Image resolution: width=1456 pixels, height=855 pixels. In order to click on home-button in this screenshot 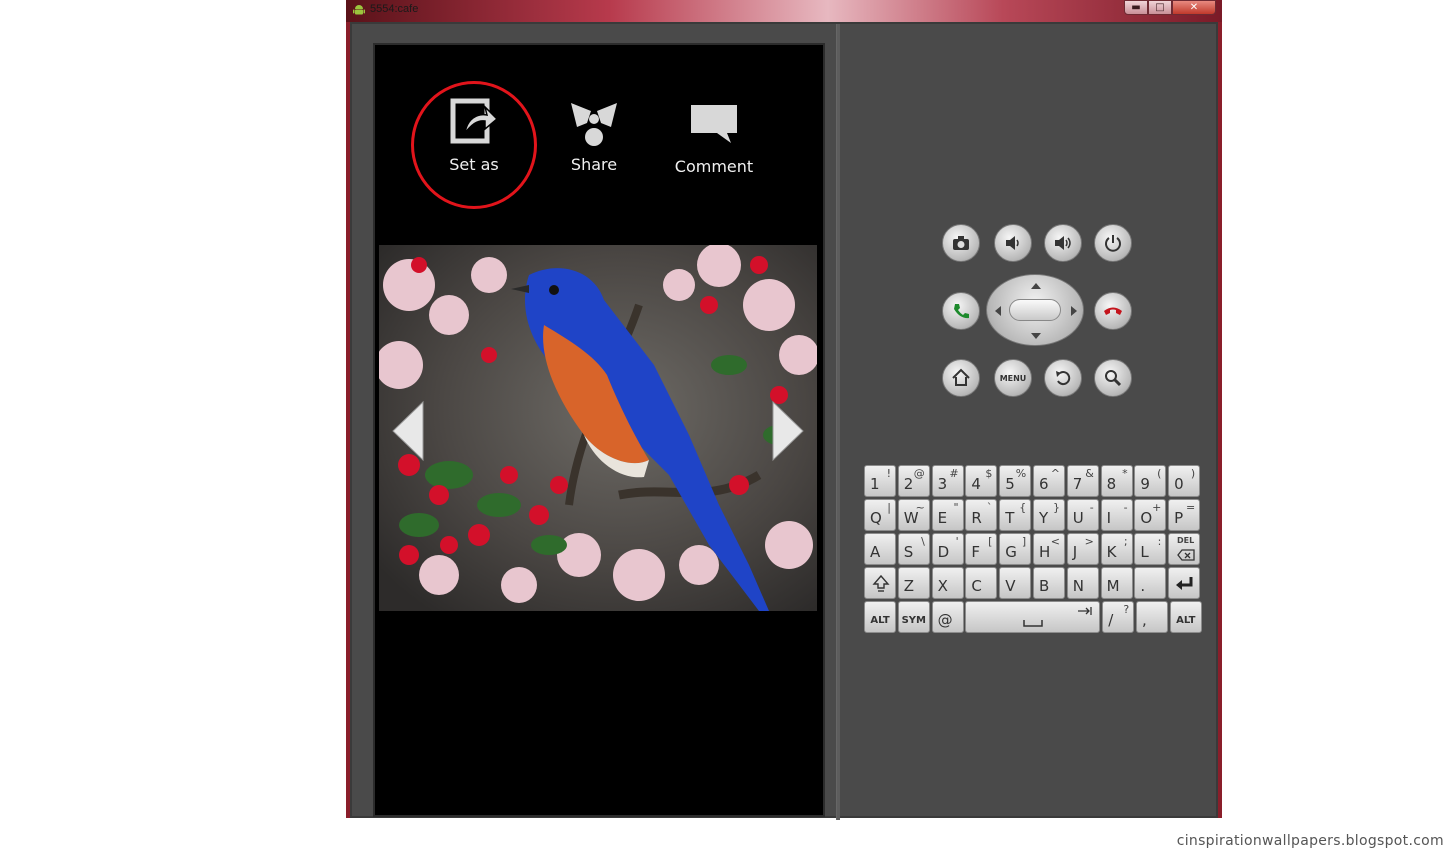, I will do `click(961, 378)`.